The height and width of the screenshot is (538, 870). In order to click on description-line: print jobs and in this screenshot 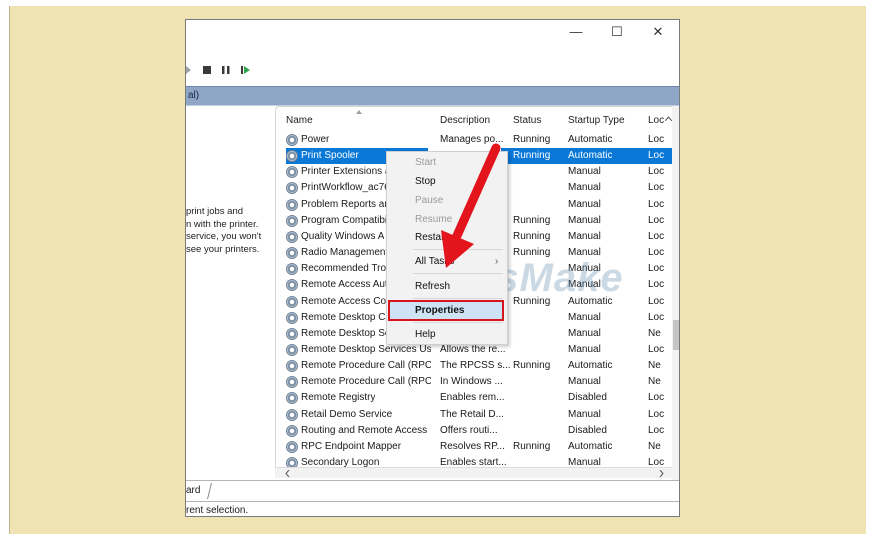, I will do `click(215, 211)`.